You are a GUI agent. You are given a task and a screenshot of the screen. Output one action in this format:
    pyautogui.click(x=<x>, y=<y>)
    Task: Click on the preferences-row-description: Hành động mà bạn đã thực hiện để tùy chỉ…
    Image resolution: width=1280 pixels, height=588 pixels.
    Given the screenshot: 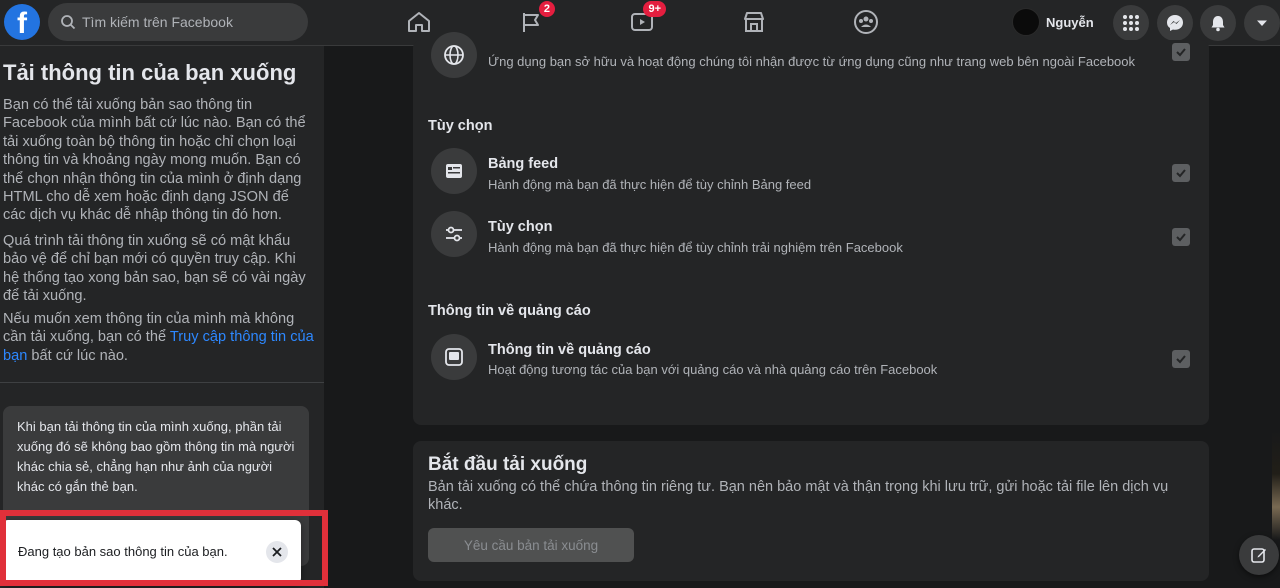 What is the action you would take?
    pyautogui.click(x=695, y=247)
    